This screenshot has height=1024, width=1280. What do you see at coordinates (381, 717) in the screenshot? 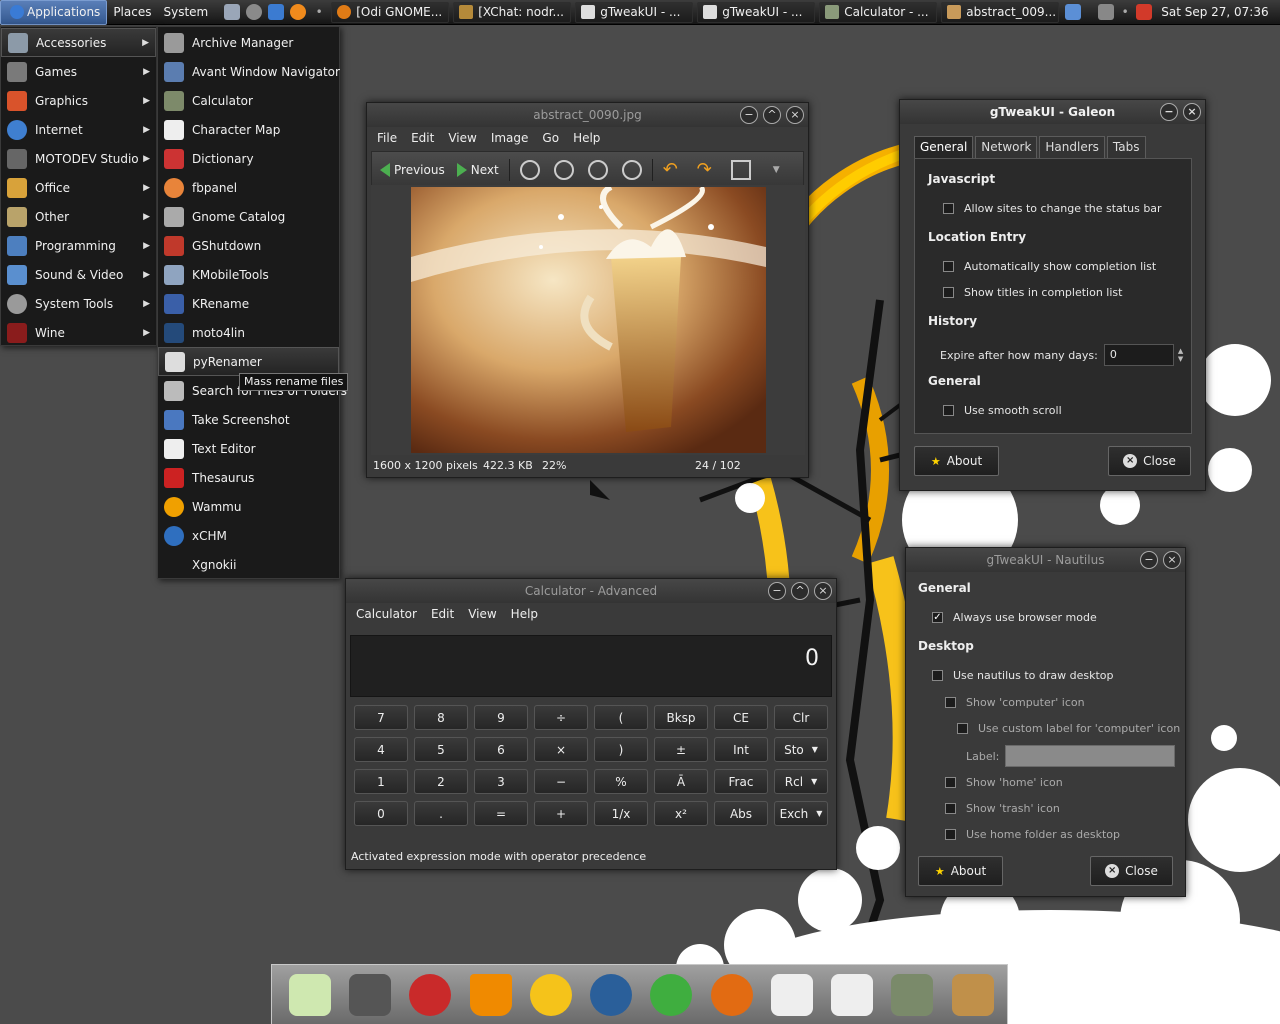
I see `key-7: 7` at bounding box center [381, 717].